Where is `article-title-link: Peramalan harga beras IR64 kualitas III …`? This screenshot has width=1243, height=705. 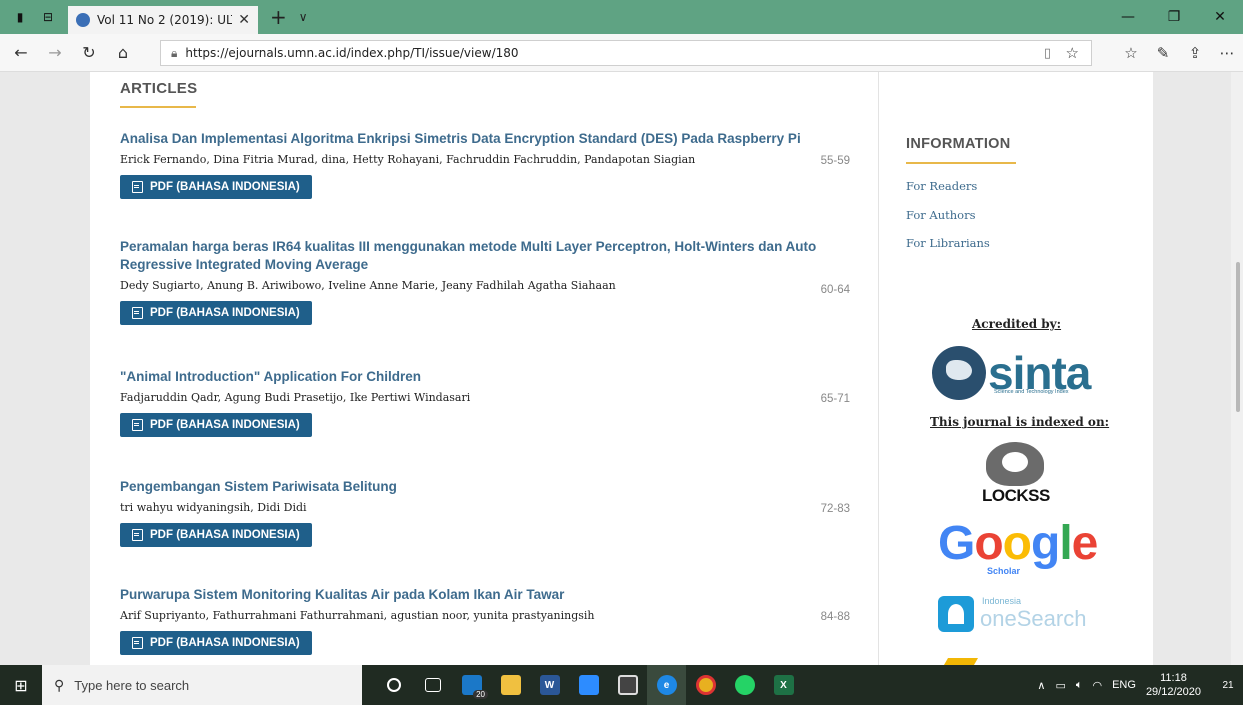
article-title-link: Peramalan harga beras IR64 kualitas III … is located at coordinates (485, 256).